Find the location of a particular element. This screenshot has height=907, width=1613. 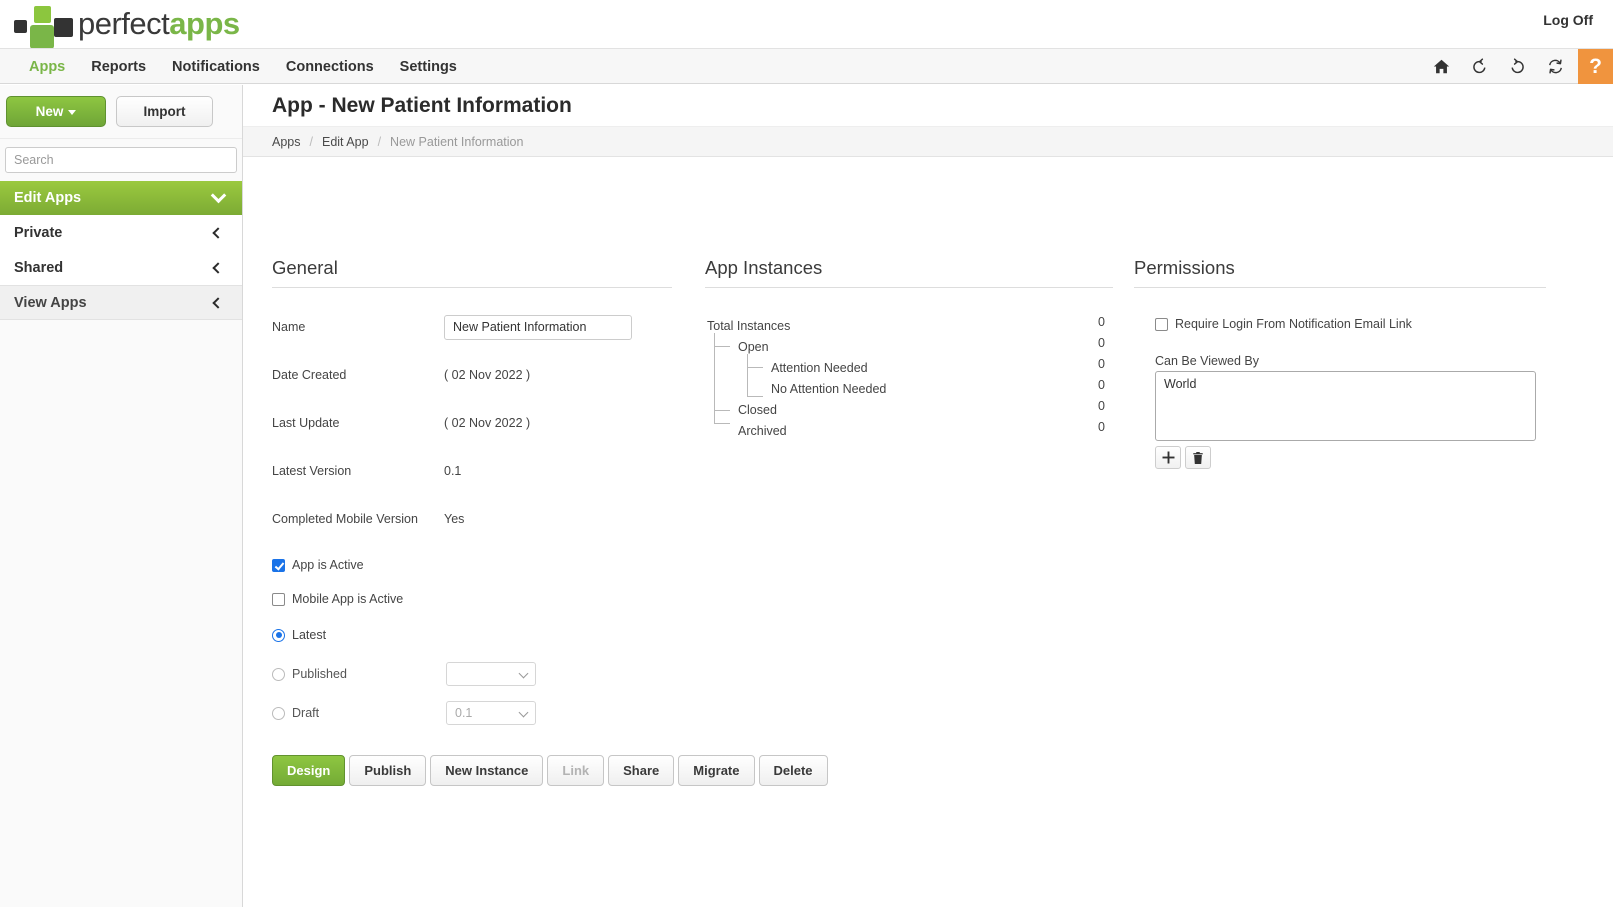

published-version-select is located at coordinates (491, 674).